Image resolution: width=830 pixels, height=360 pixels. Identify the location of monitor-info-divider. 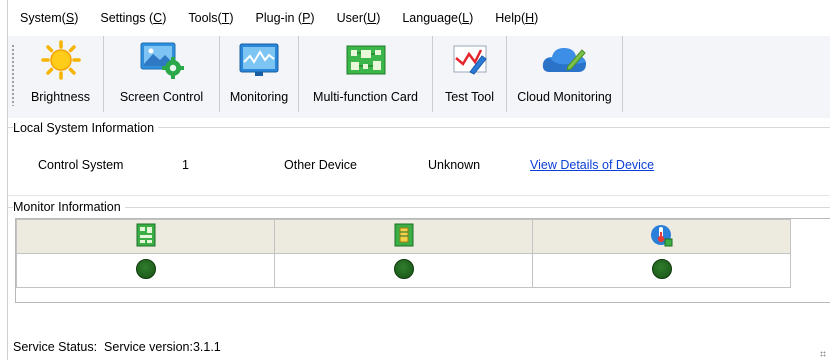
(419, 207).